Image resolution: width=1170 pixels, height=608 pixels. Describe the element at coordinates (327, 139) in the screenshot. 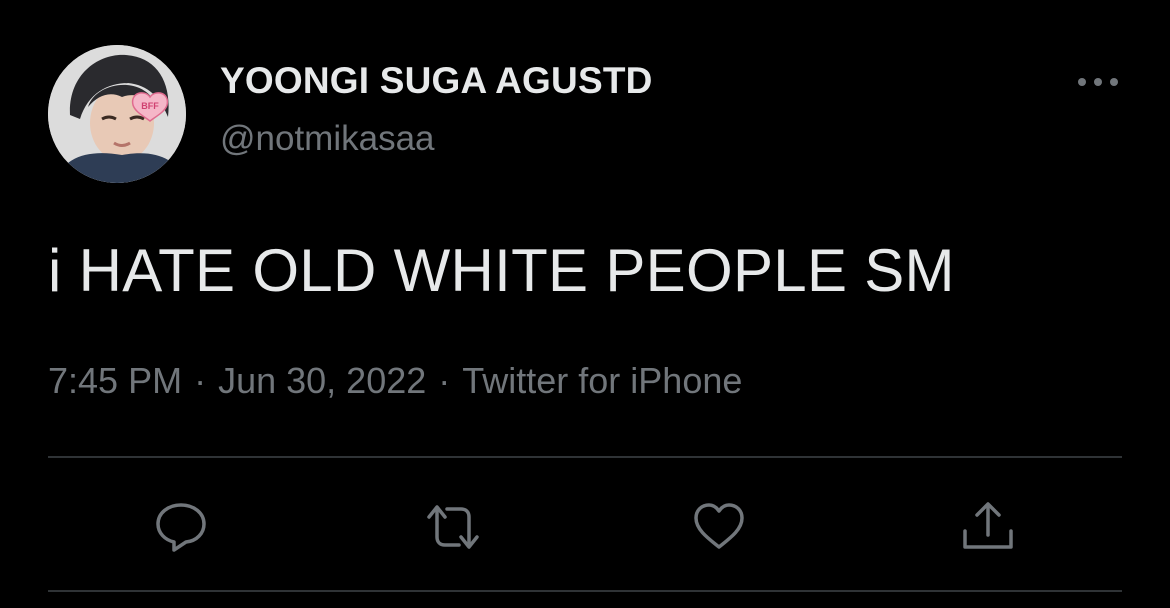

I see `author-handle: @notmikasaa` at that location.